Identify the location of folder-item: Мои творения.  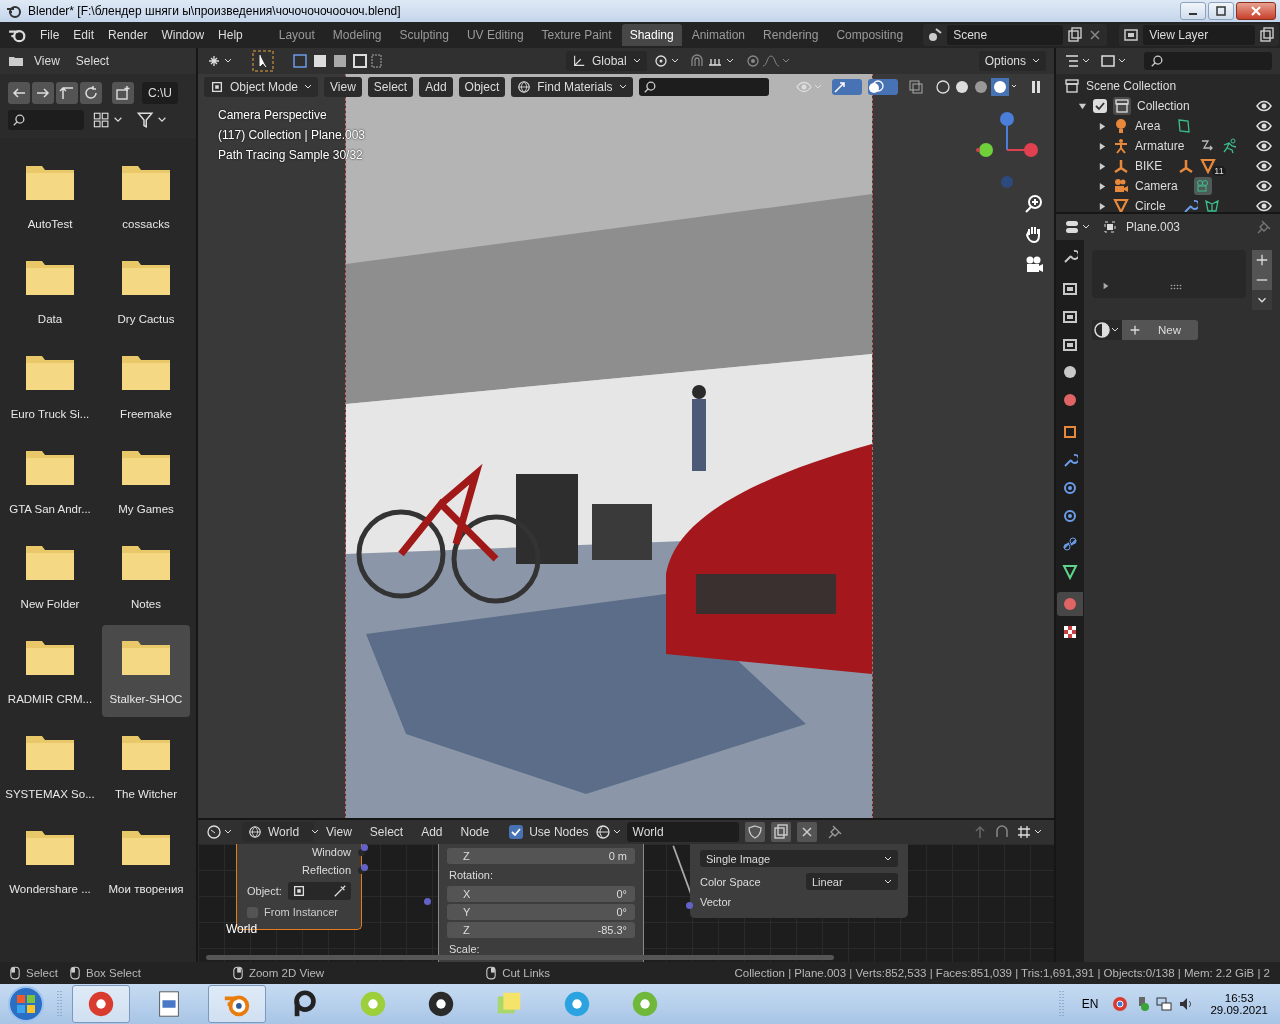
(146, 861).